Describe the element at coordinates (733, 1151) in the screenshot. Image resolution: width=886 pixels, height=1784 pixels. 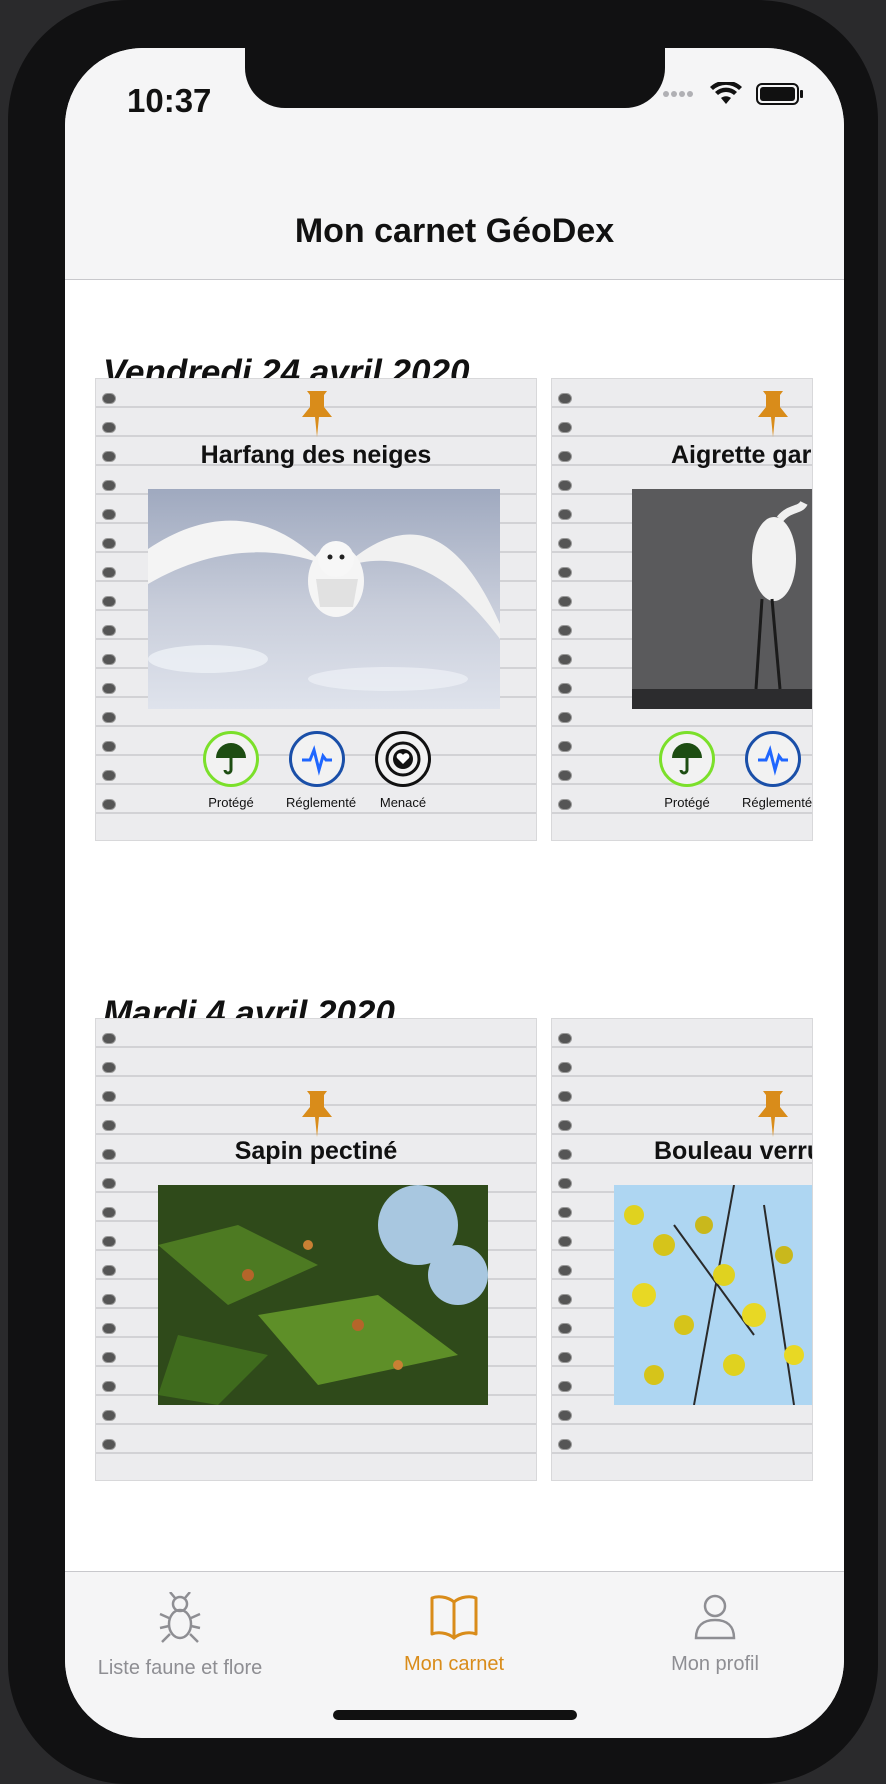
I see `species-name: Bouleau verru` at that location.